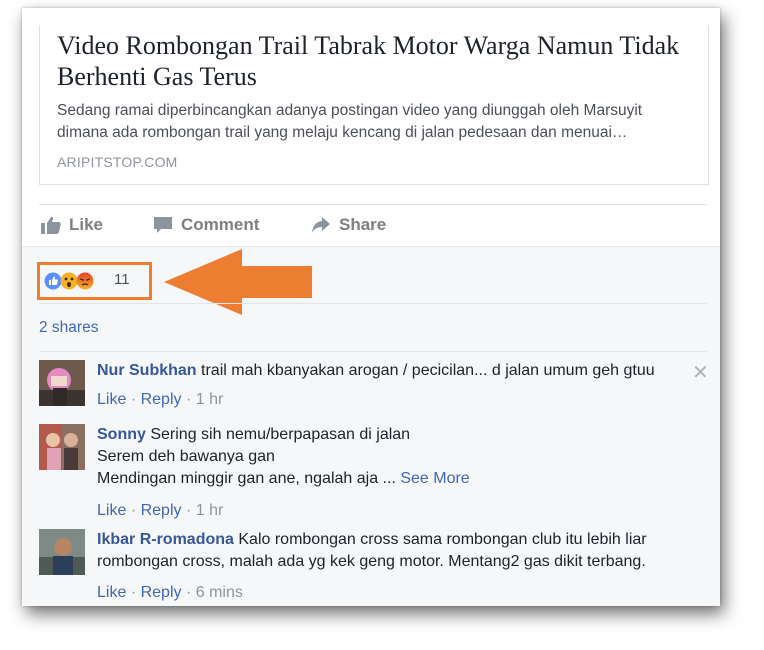 This screenshot has height=650, width=764. I want to click on comment-label: Comment, so click(220, 224).